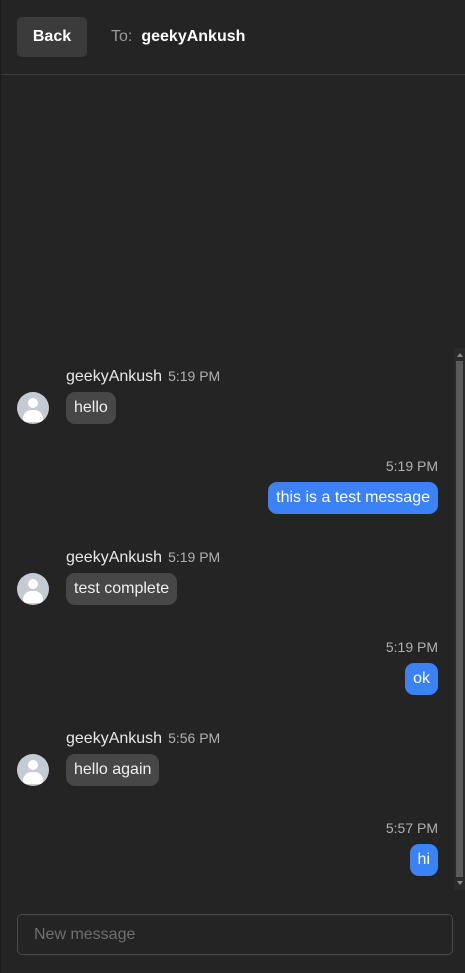 Image resolution: width=465 pixels, height=973 pixels. What do you see at coordinates (235, 934) in the screenshot?
I see `new-message-input` at bounding box center [235, 934].